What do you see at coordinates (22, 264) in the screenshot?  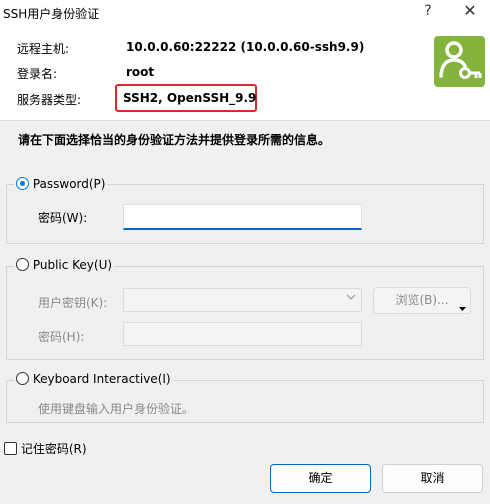 I see `public-key-radio` at bounding box center [22, 264].